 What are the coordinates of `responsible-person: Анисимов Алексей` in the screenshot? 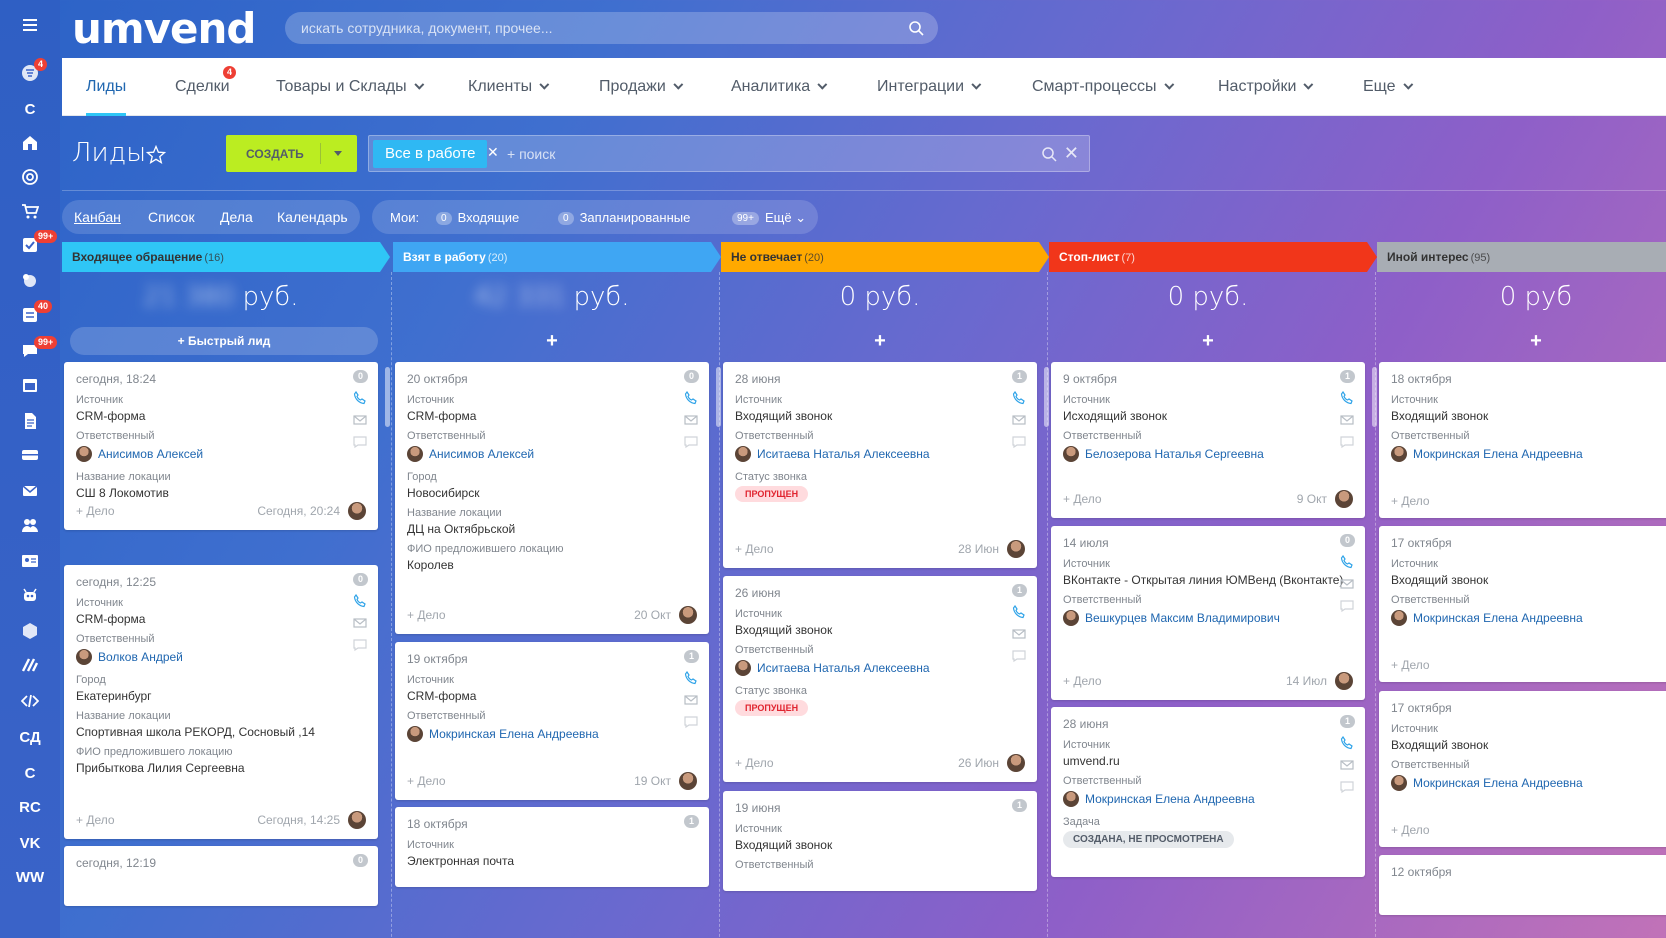 It's located at (552, 454).